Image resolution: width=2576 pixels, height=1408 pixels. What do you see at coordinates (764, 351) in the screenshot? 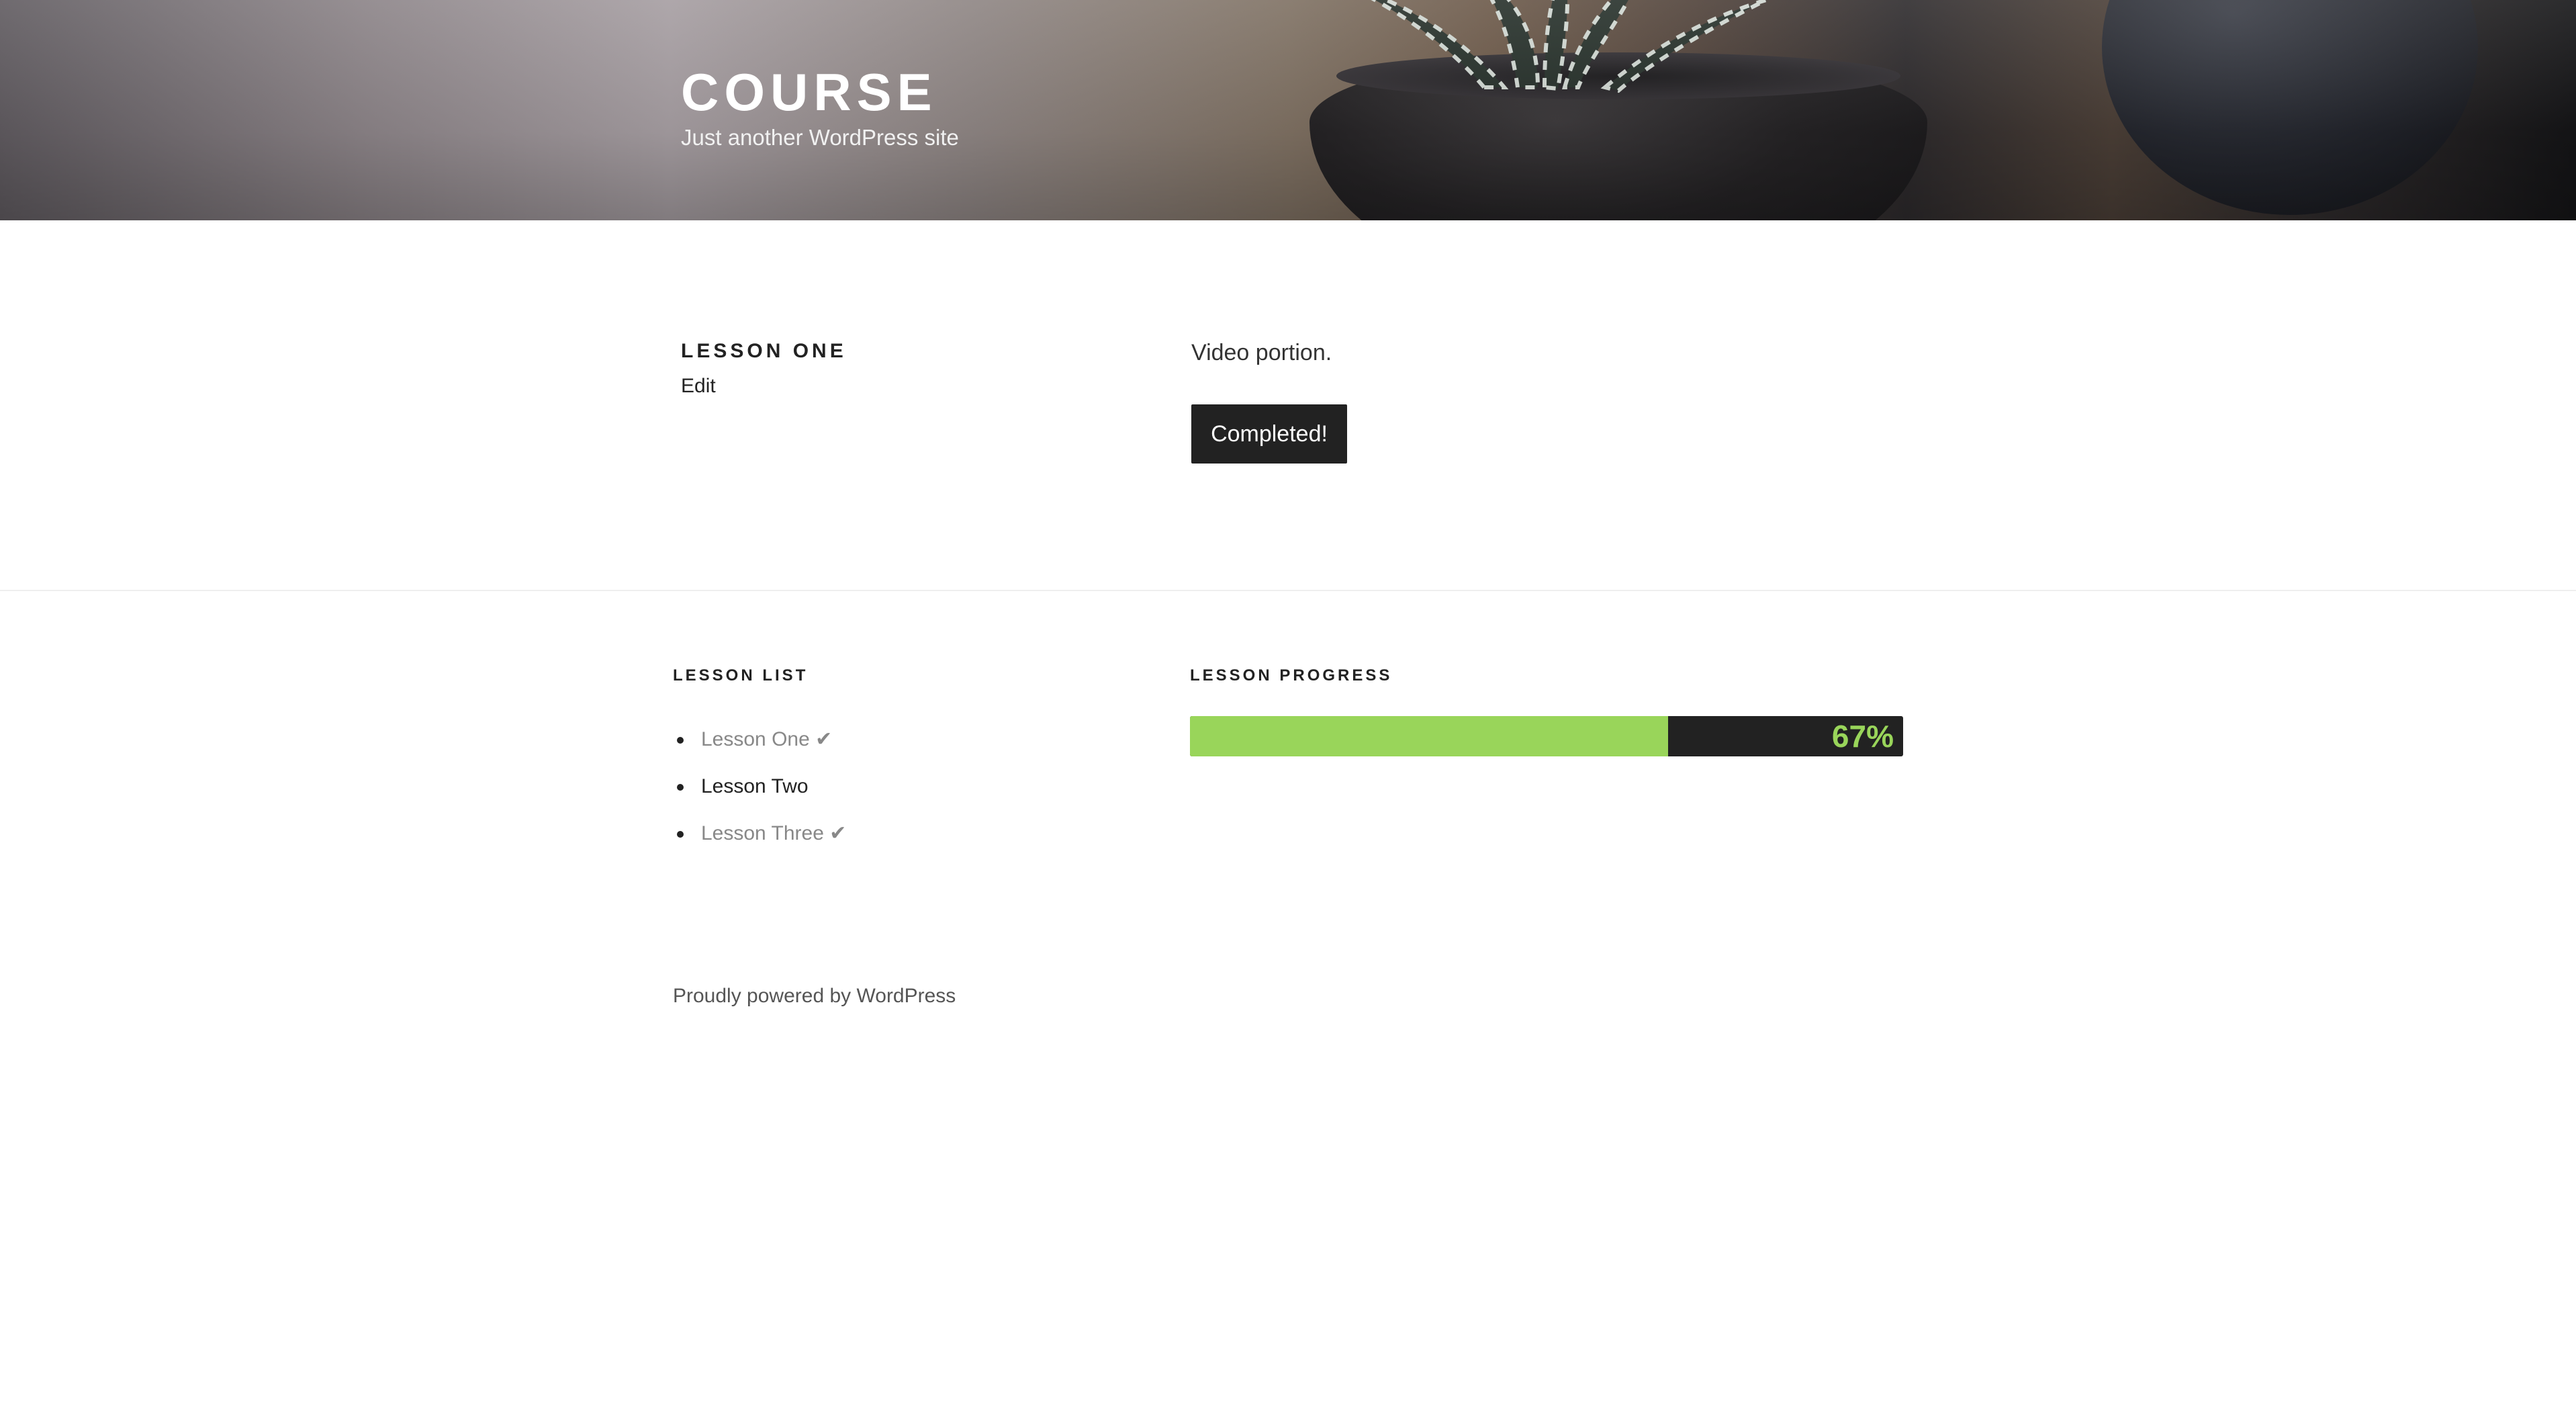
I see `entry-title: LESSON ONE` at bounding box center [764, 351].